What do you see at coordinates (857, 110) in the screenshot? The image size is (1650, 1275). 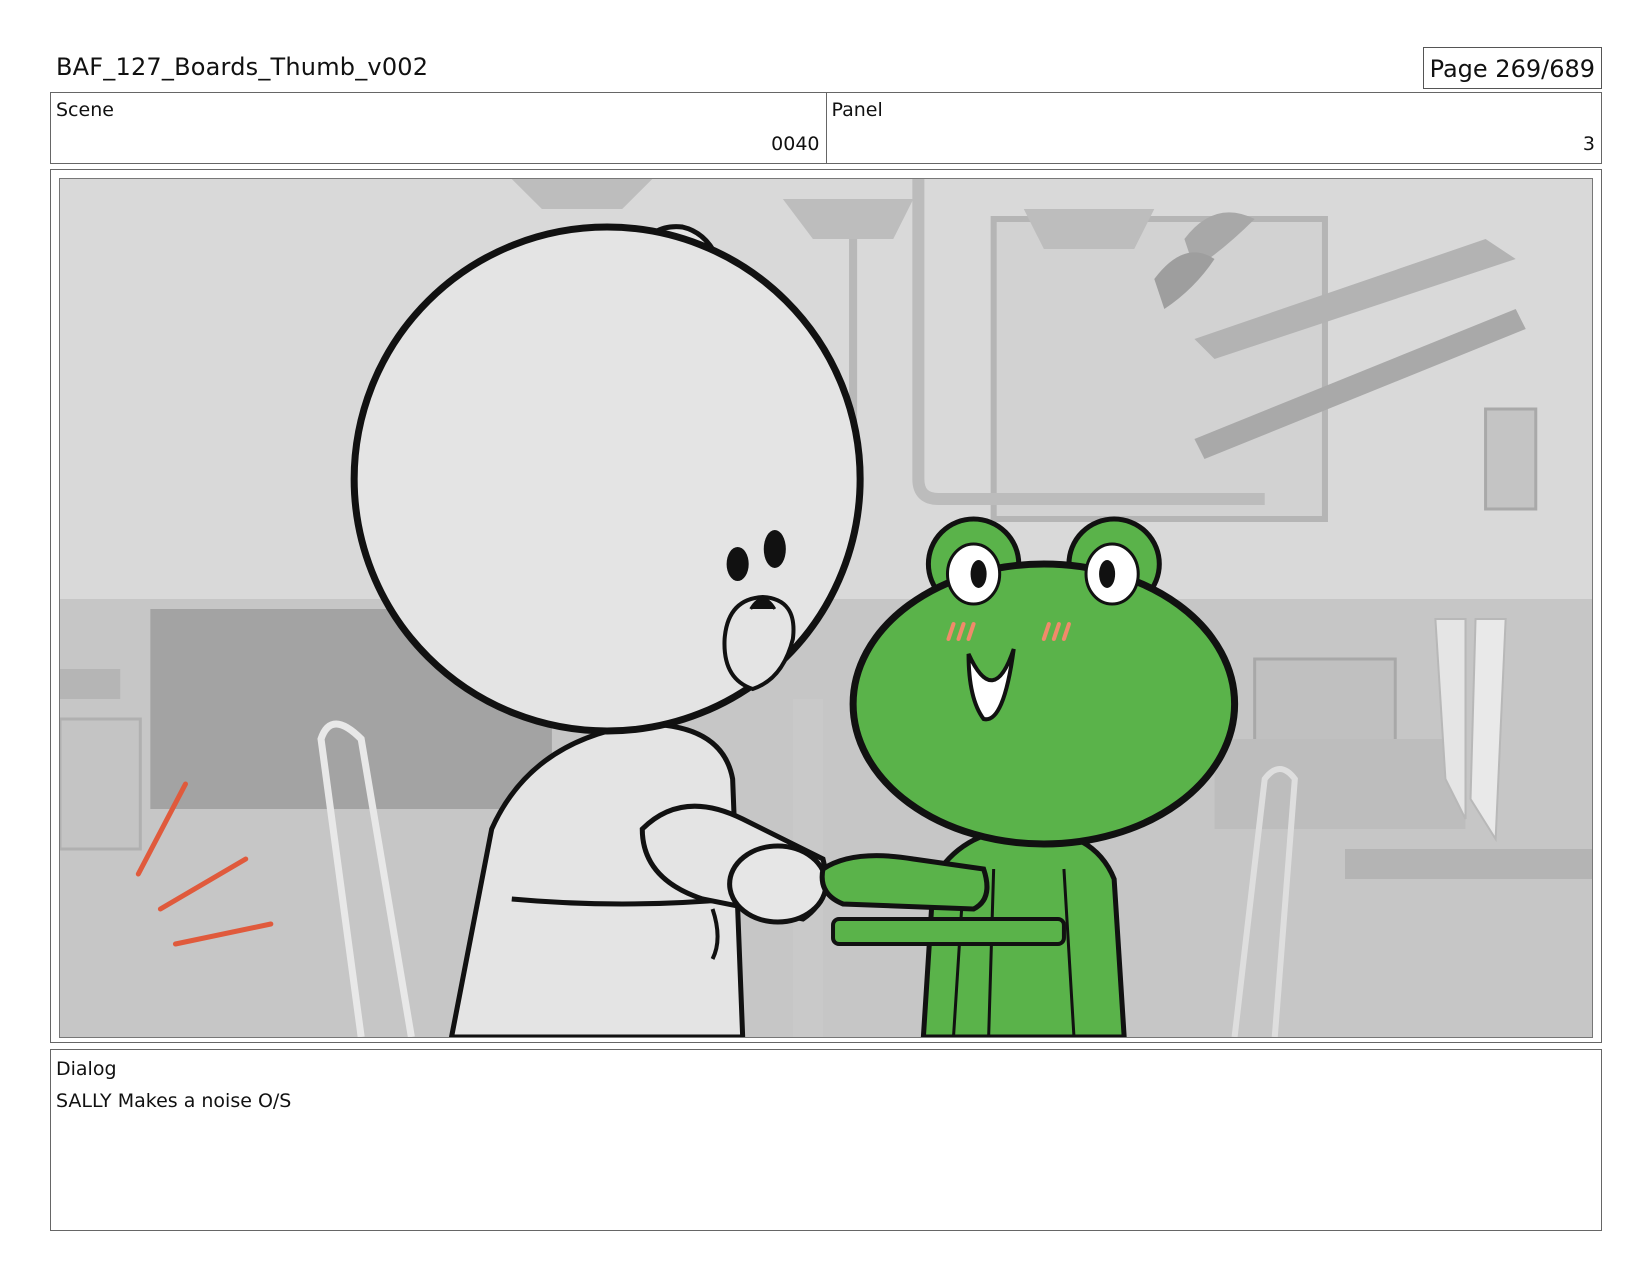 I see `panel-label: Panel` at bounding box center [857, 110].